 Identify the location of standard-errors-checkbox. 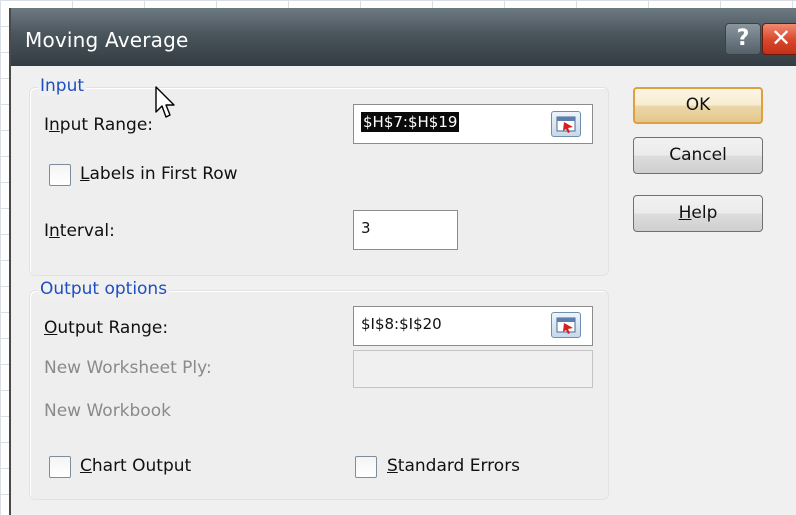
(366, 467).